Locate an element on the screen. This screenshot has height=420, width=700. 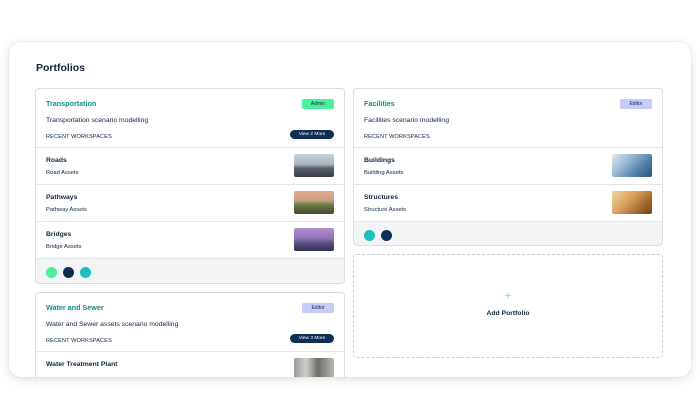
workspace-row: Structures Structure Assets is located at coordinates (508, 203).